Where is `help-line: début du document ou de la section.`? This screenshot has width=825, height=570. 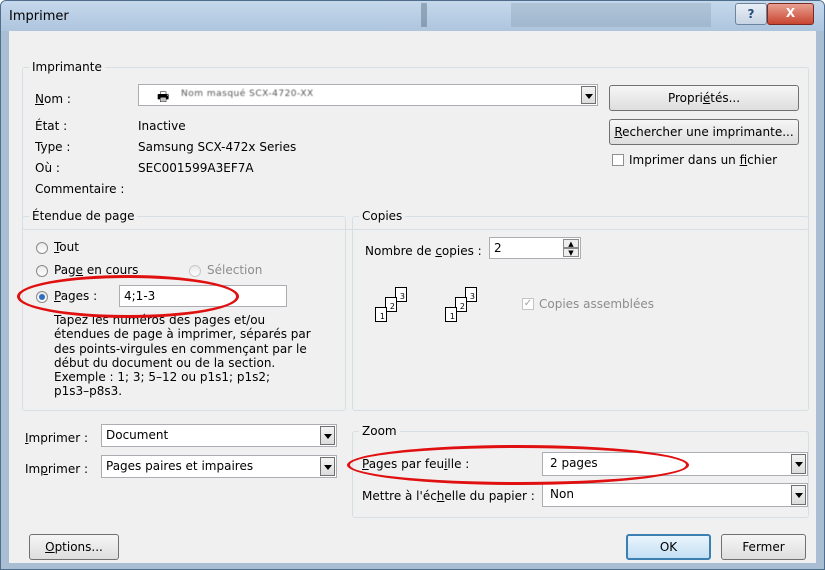 help-line: début du document ou de la section. is located at coordinates (165, 362).